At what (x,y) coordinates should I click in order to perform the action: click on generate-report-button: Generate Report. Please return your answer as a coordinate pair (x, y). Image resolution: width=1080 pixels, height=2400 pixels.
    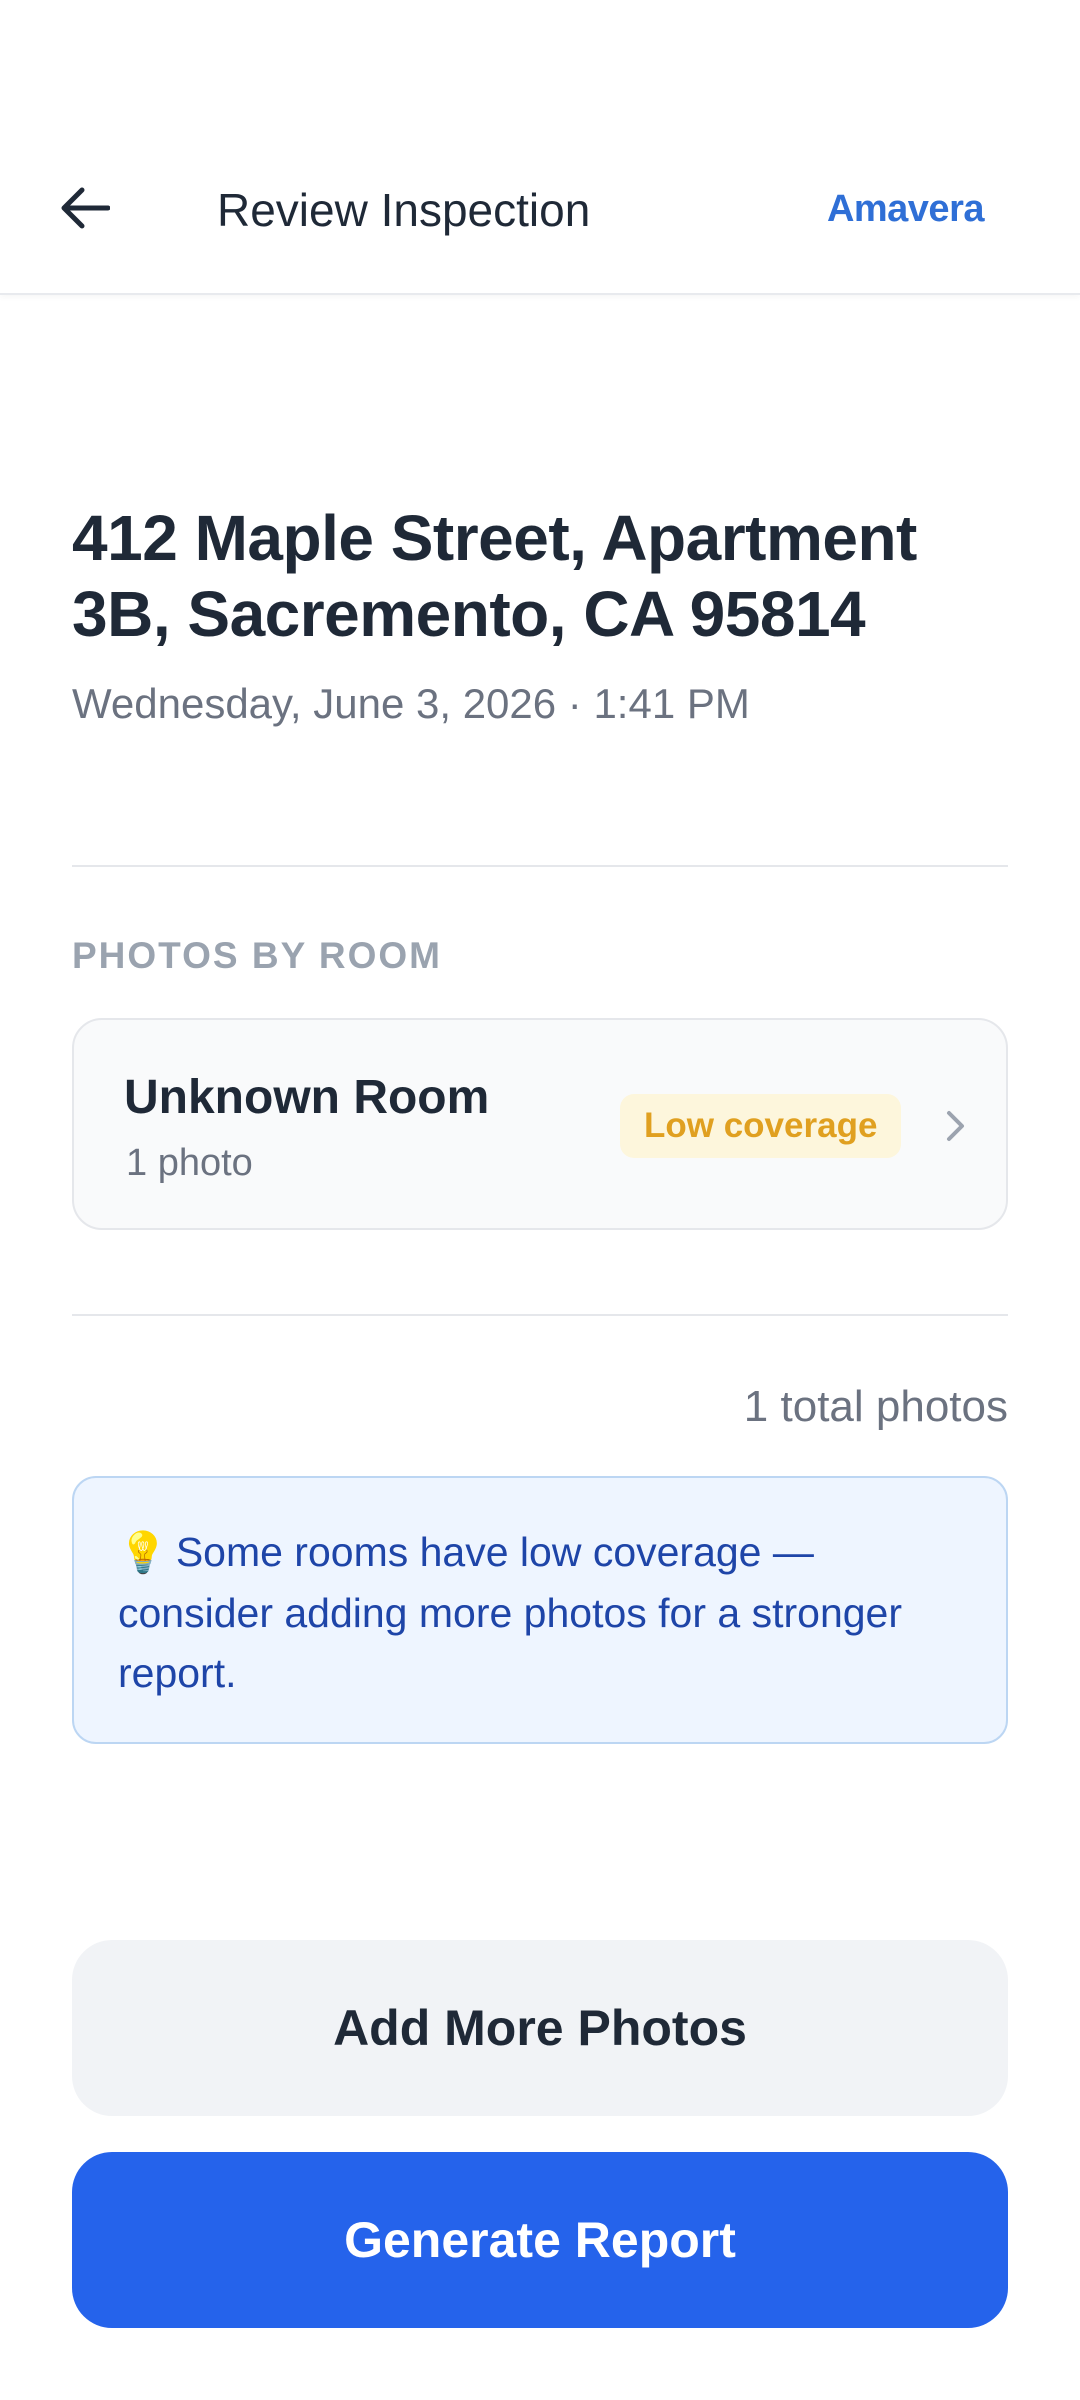
    Looking at the image, I should click on (540, 2240).